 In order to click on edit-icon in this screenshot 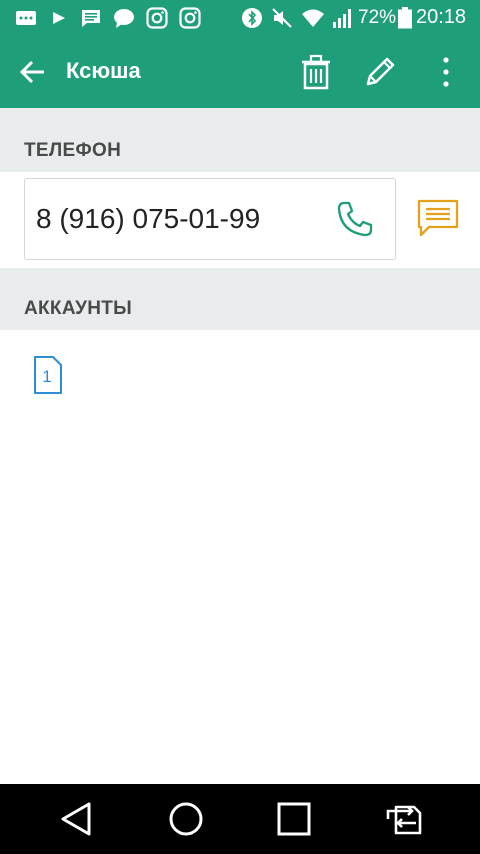, I will do `click(380, 72)`.